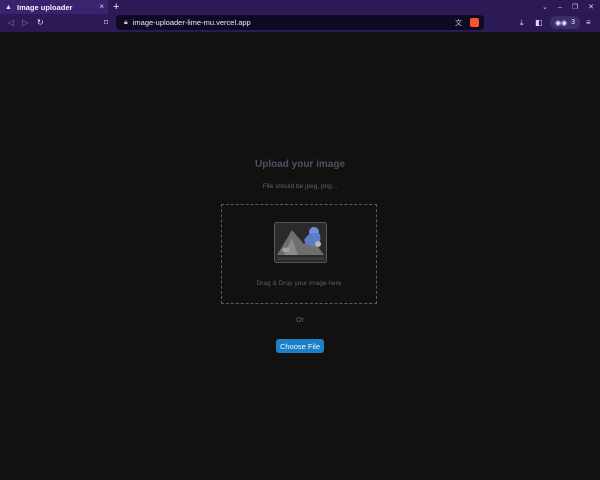 The width and height of the screenshot is (600, 480). What do you see at coordinates (106, 22) in the screenshot?
I see `bookmark-icon: ⌑` at bounding box center [106, 22].